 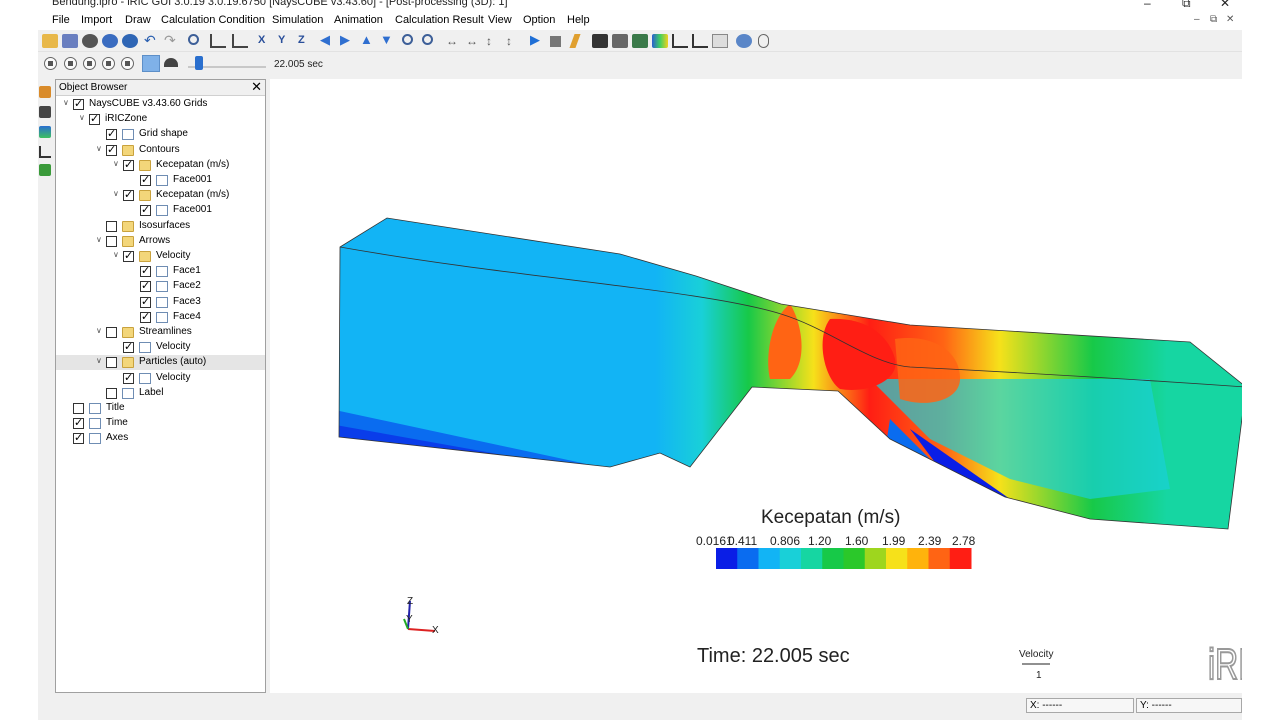 I want to click on last-step-icon, so click(x=127, y=63).